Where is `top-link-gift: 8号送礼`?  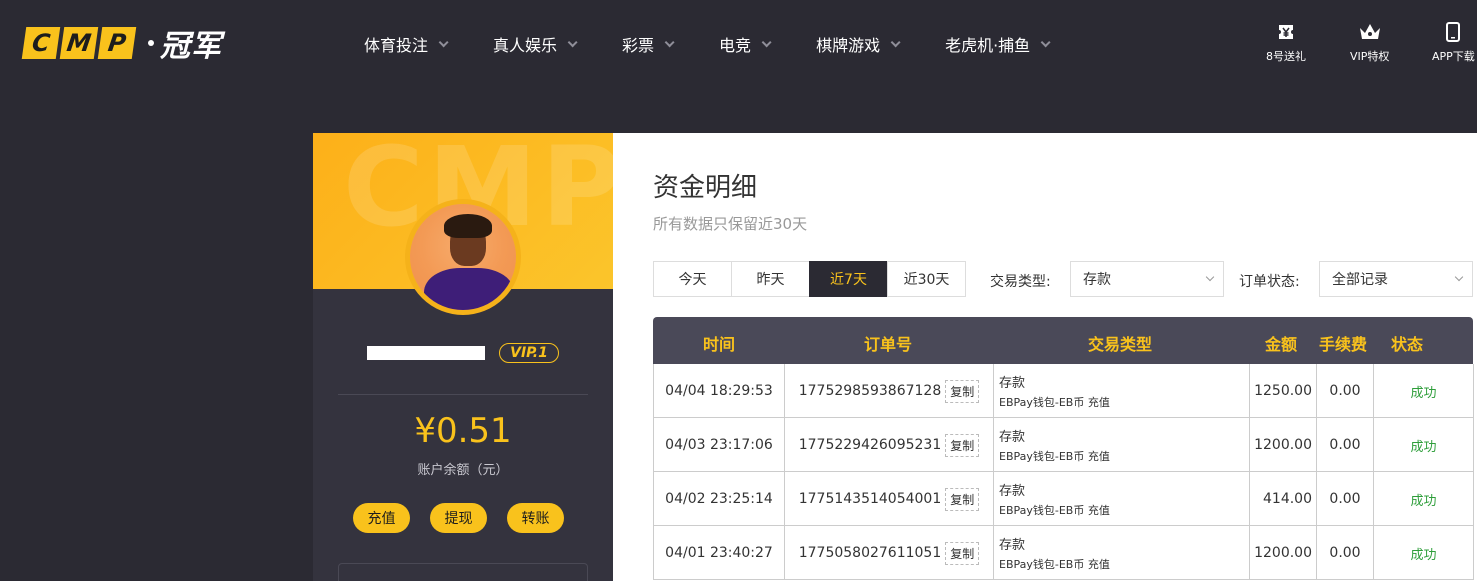
top-link-gift: 8号送礼 is located at coordinates (1286, 43).